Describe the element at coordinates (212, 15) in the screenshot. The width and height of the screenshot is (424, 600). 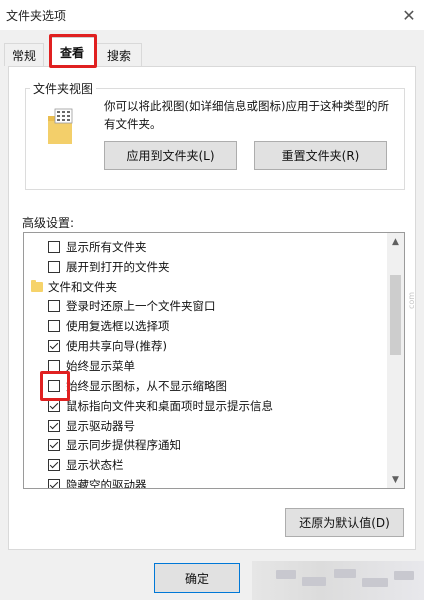
I see `title-bar: 文件夹选项 ✕` at that location.